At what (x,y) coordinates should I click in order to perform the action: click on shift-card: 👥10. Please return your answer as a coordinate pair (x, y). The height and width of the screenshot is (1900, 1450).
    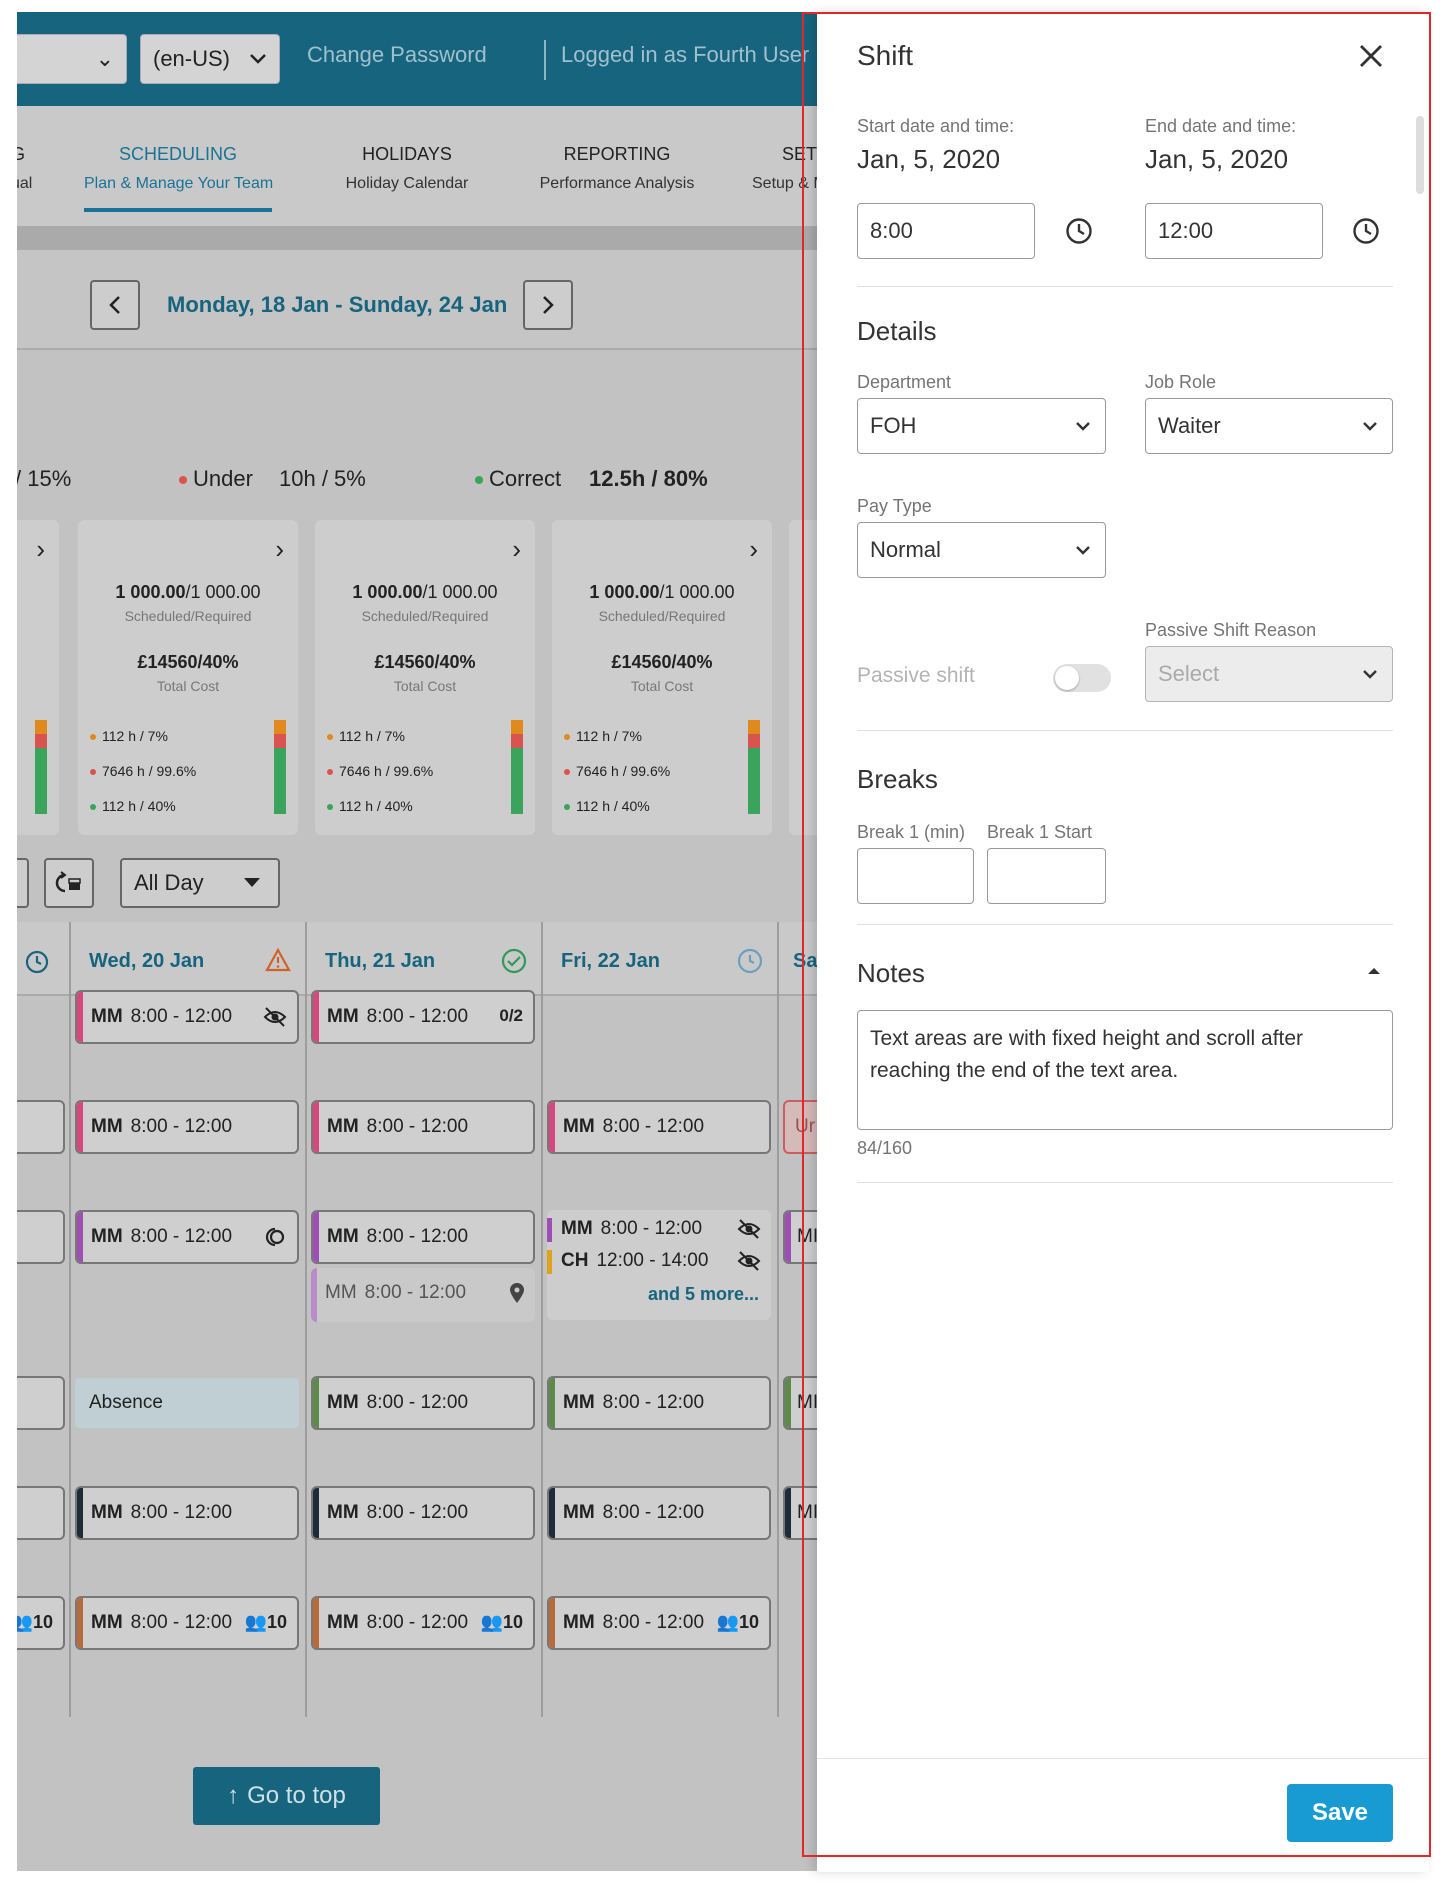
    Looking at the image, I should click on (41, 1623).